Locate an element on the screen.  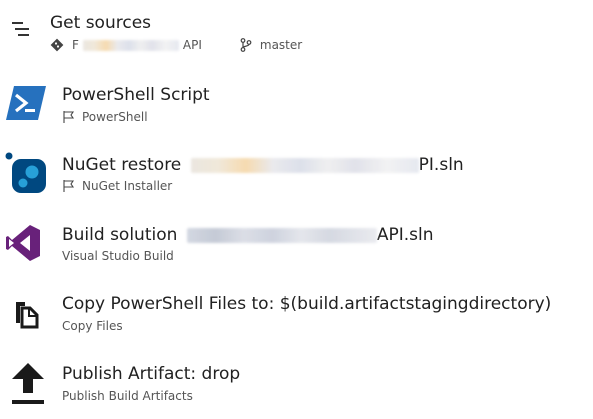
repository-name-prefix: F is located at coordinates (75, 45).